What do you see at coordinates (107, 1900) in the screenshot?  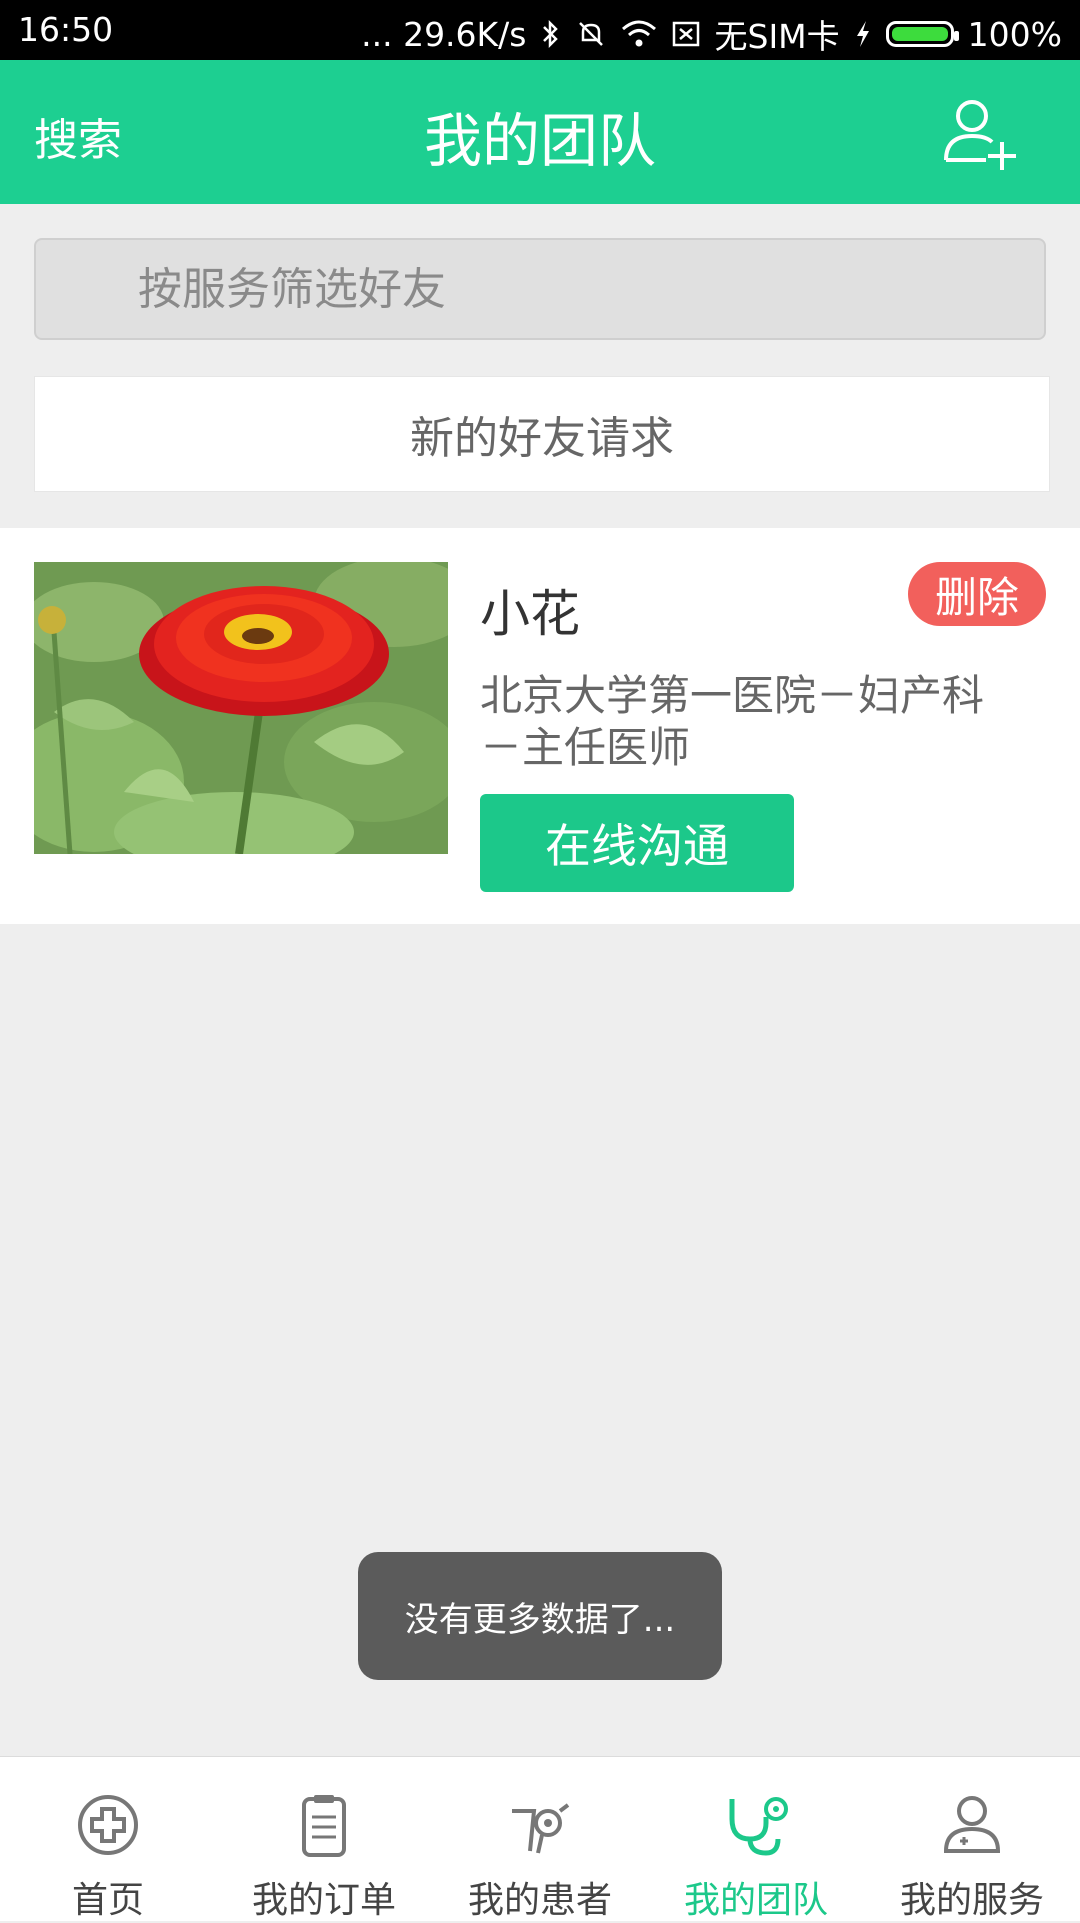 I see `tab-label: 首页` at bounding box center [107, 1900].